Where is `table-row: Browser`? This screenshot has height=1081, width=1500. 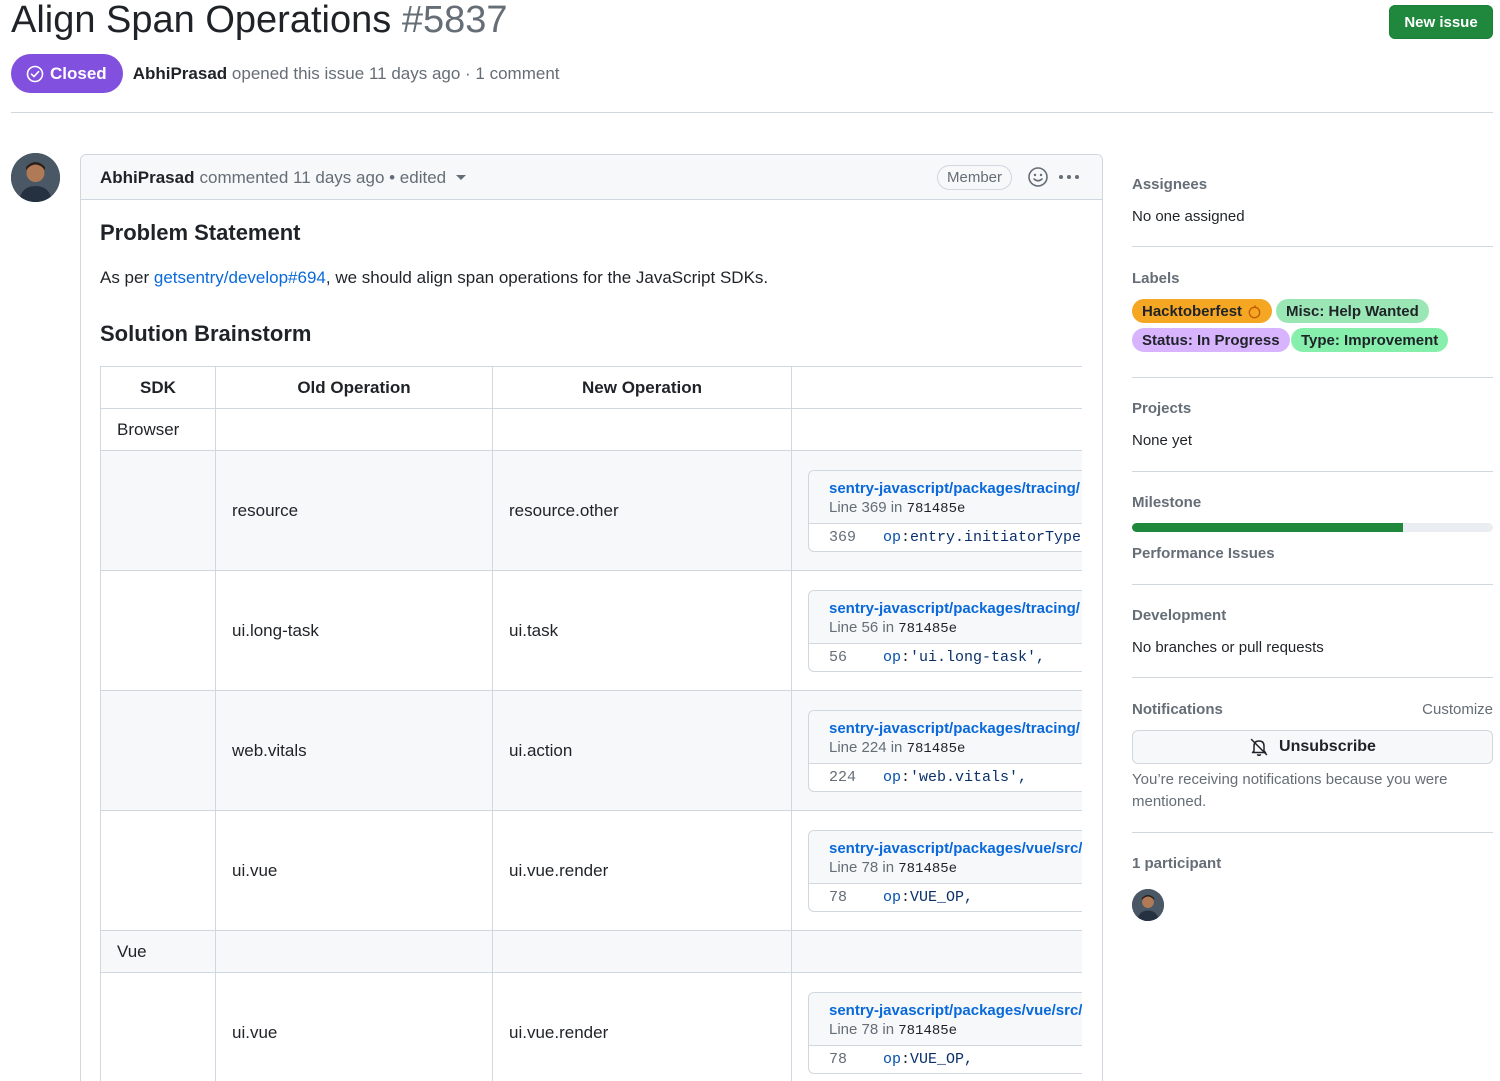
table-row: Browser is located at coordinates (591, 429).